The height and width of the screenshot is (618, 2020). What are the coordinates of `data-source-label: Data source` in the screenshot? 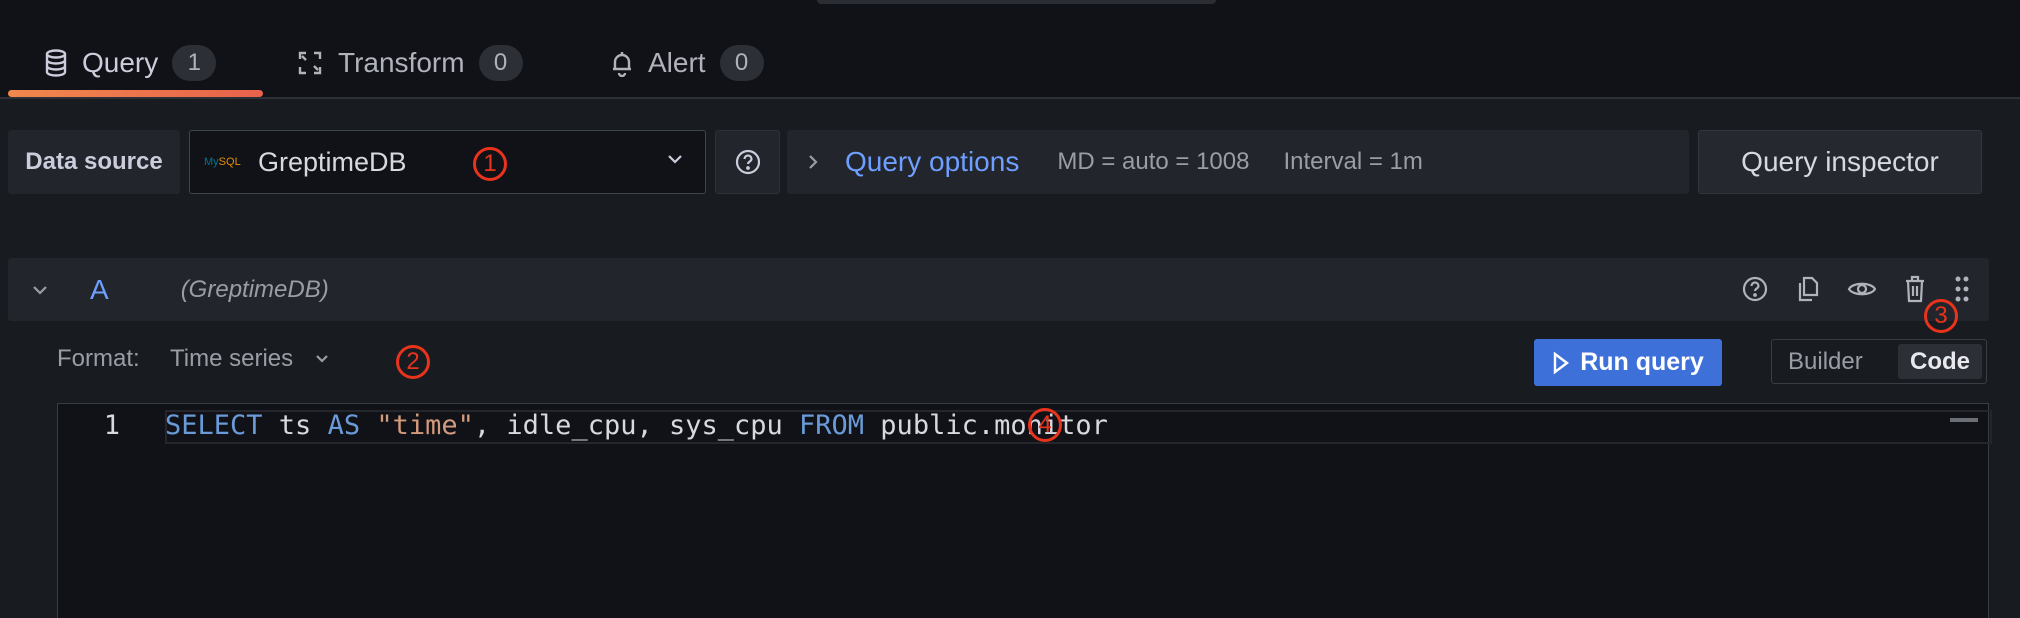 It's located at (94, 162).